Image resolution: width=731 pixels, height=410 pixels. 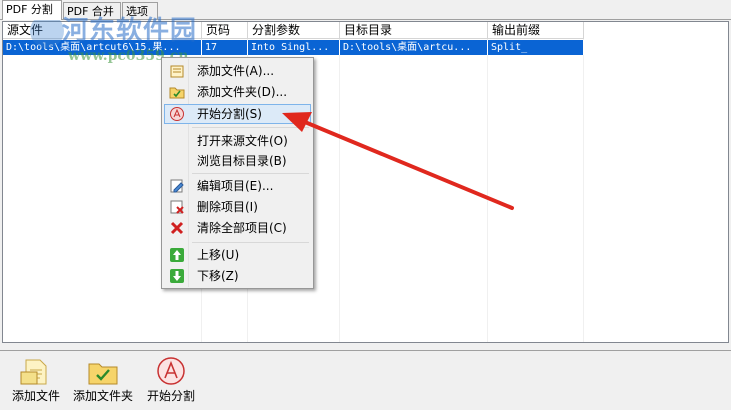 I want to click on delete-icon, so click(x=177, y=207).